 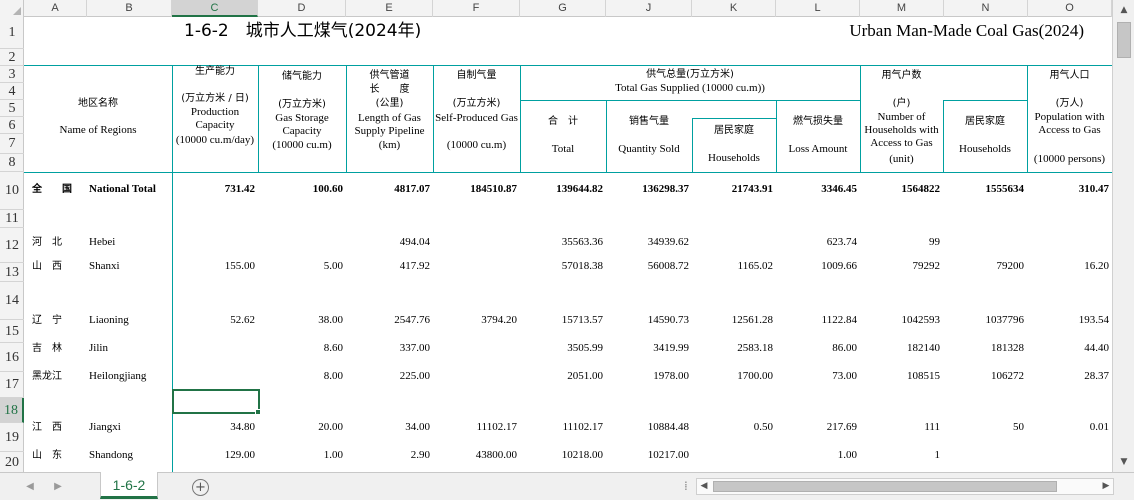 I want to click on row-header-19: 19, so click(x=12, y=437).